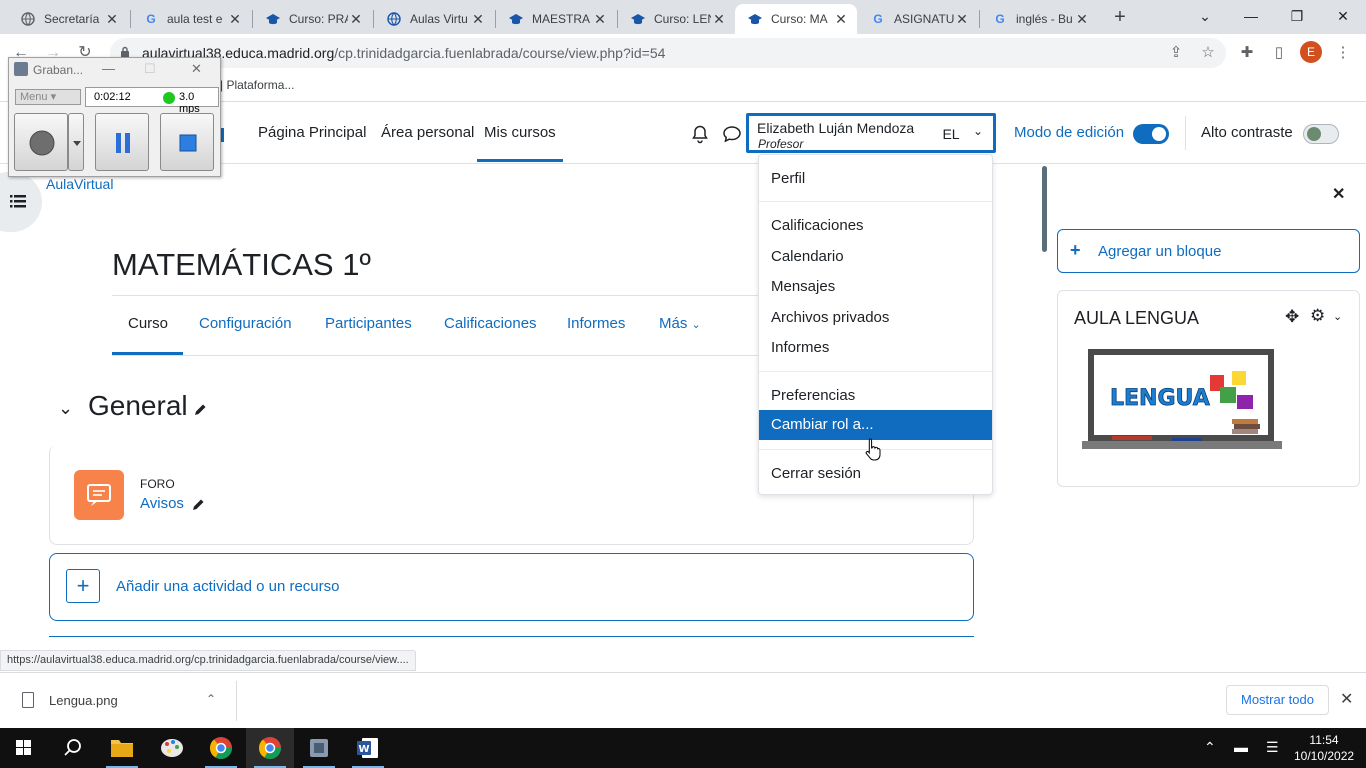  What do you see at coordinates (72, 748) in the screenshot?
I see `search-button` at bounding box center [72, 748].